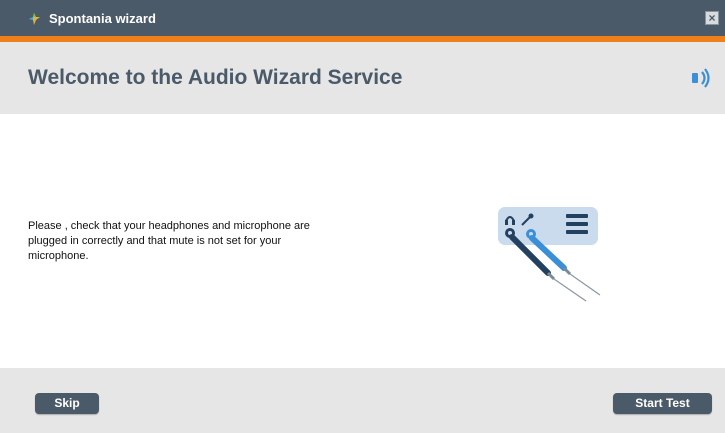 The height and width of the screenshot is (433, 725). I want to click on speaker-icon, so click(701, 78).